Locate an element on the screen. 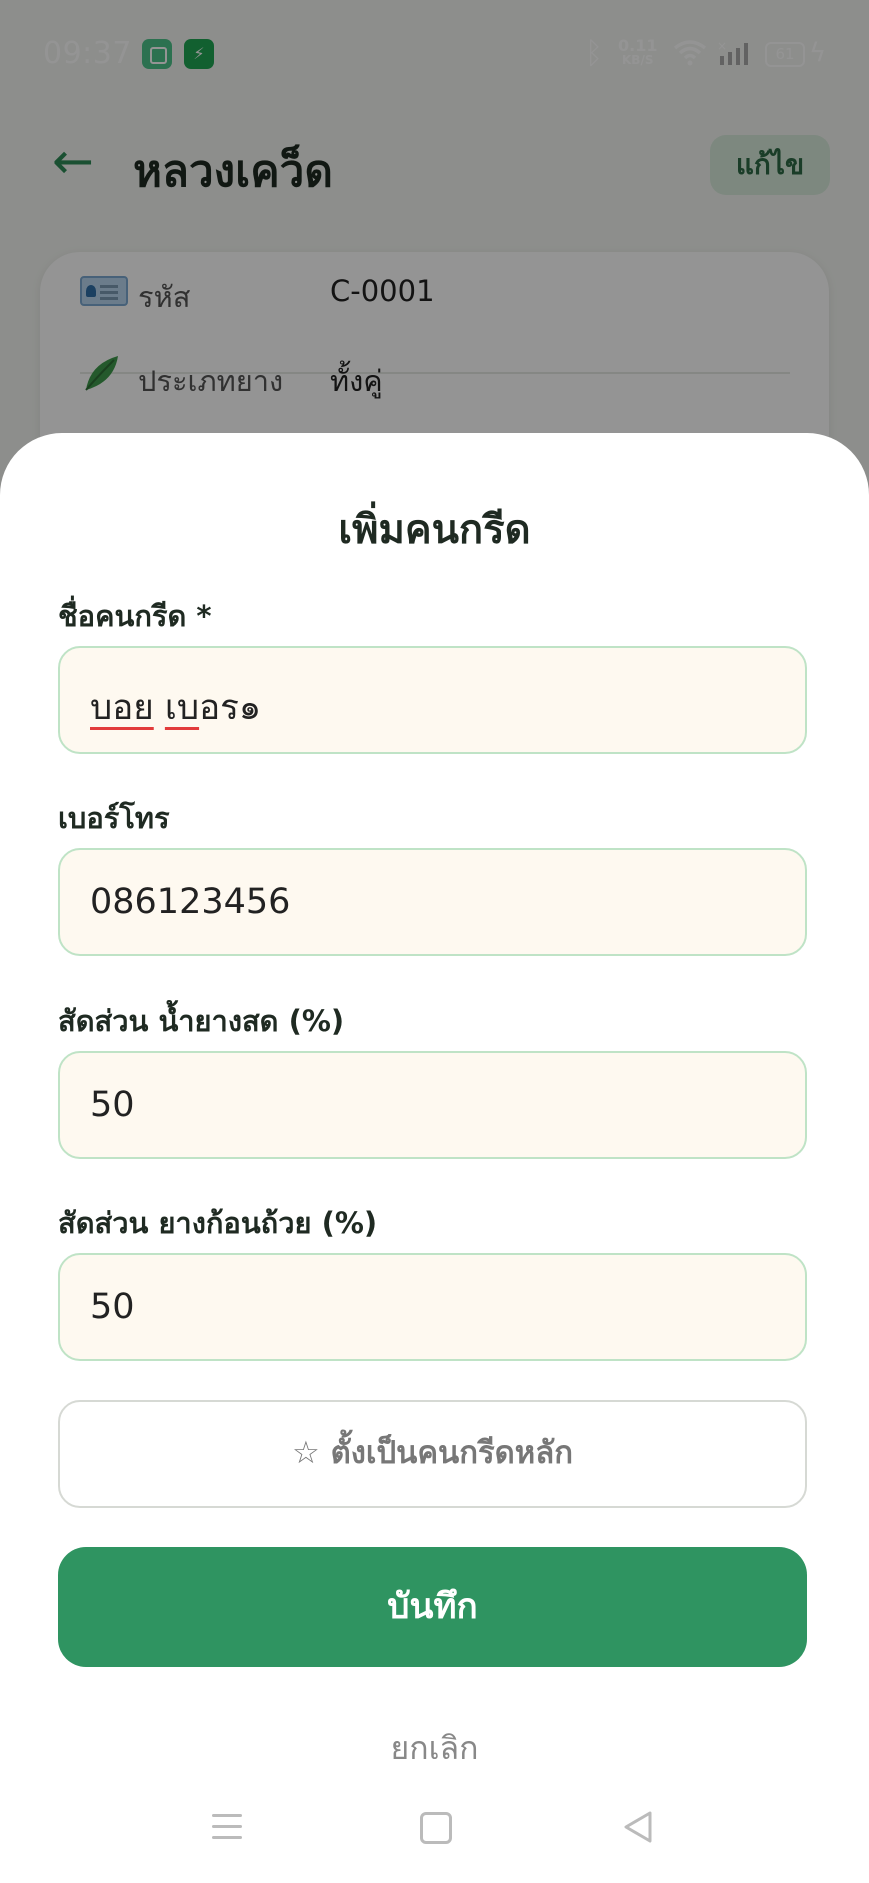  sheet-title: เพิ่มคนกรีด is located at coordinates (434, 530).